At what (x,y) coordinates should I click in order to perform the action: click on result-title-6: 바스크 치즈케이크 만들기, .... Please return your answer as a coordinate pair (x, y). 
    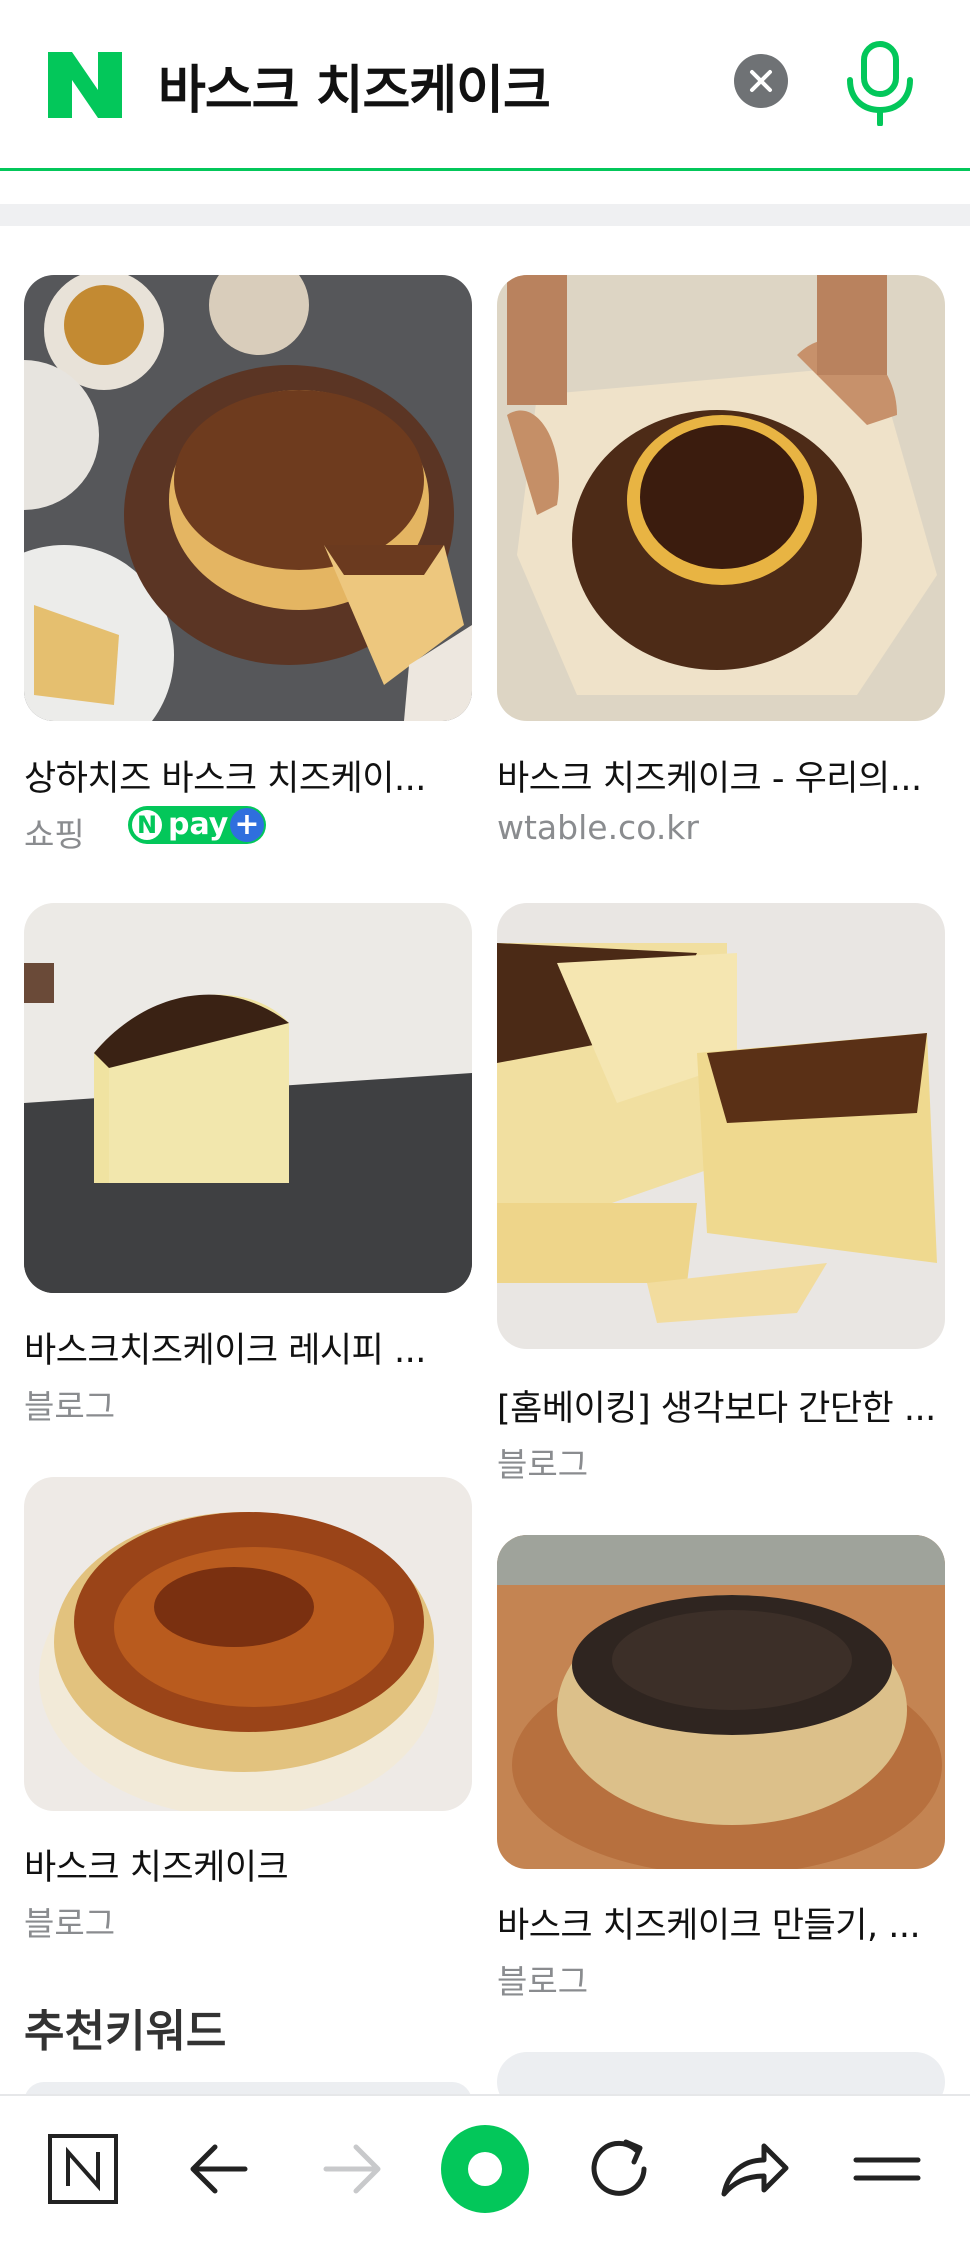
    Looking at the image, I should click on (709, 1922).